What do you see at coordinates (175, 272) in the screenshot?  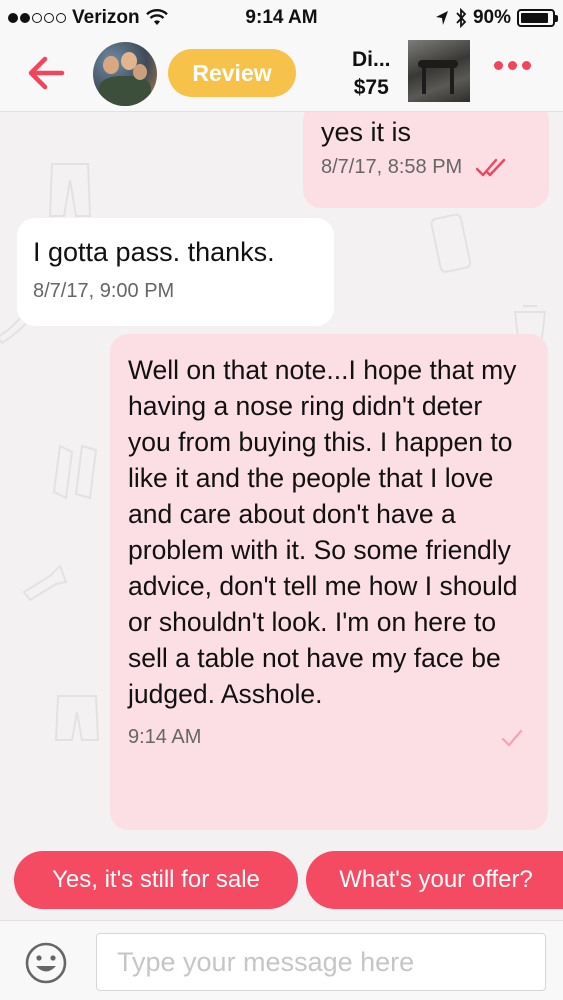 I see `message-bubble-received: I gotta pass. thanks. 8/7/17, 9:00 PM` at bounding box center [175, 272].